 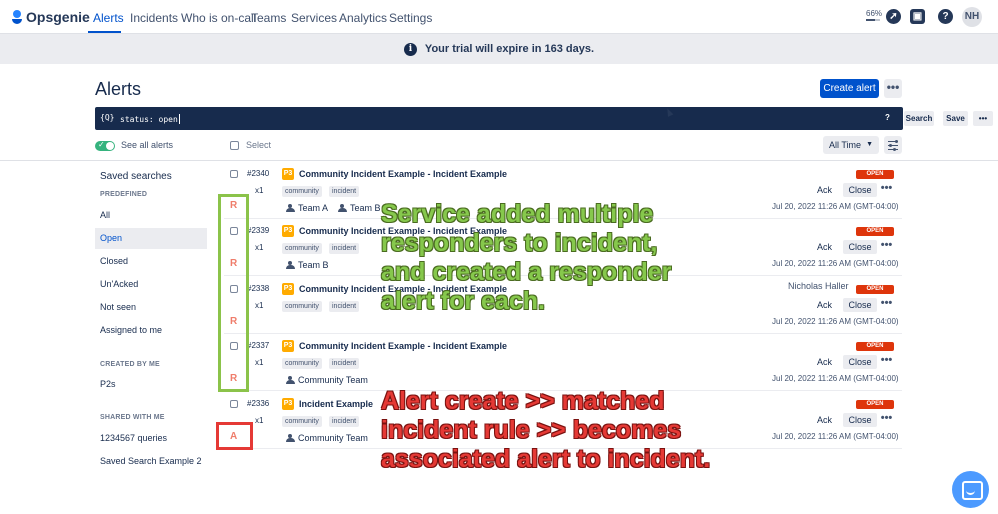 What do you see at coordinates (893, 88) in the screenshot?
I see `header-more-button: •••` at bounding box center [893, 88].